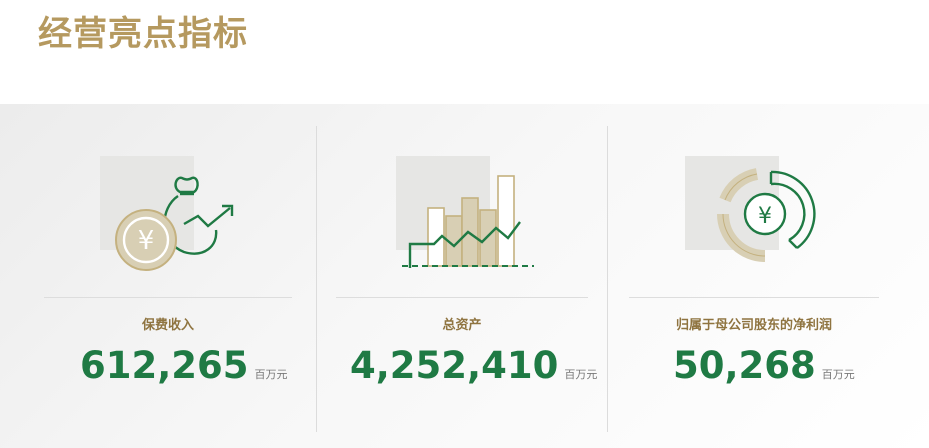  I want to click on metric-value-row: 50,268 百万元, so click(764, 365).